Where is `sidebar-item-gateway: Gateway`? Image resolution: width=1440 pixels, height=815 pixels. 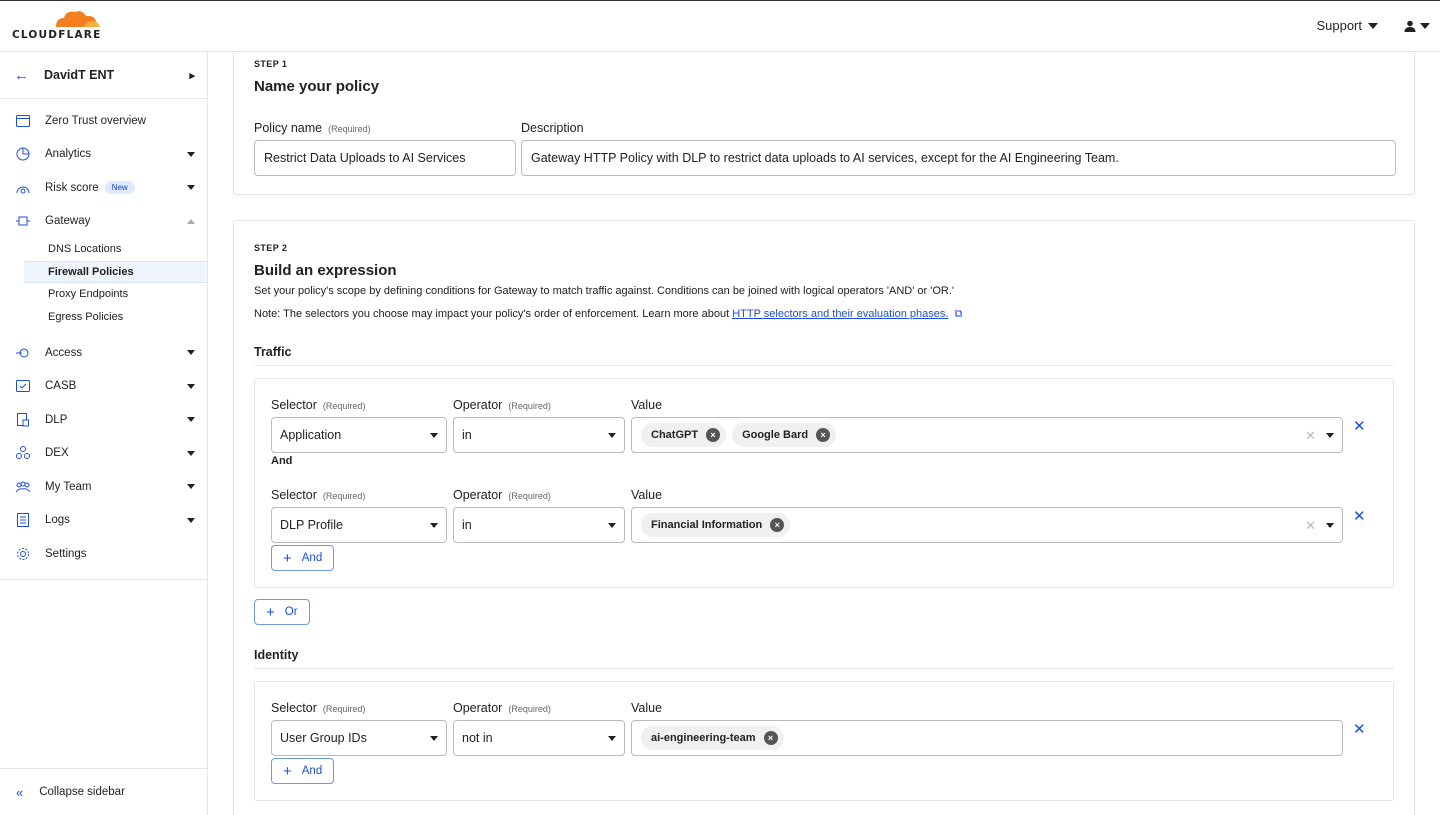 sidebar-item-gateway: Gateway is located at coordinates (103, 222).